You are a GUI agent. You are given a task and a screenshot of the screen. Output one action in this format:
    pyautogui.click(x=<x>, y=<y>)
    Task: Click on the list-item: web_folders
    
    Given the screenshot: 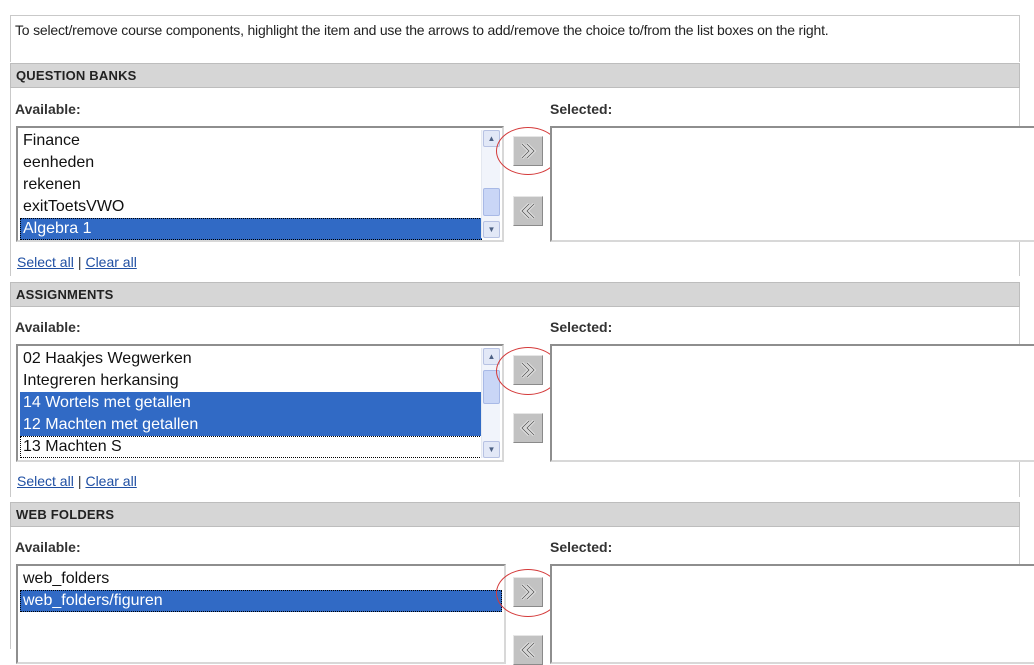 What is the action you would take?
    pyautogui.click(x=261, y=579)
    